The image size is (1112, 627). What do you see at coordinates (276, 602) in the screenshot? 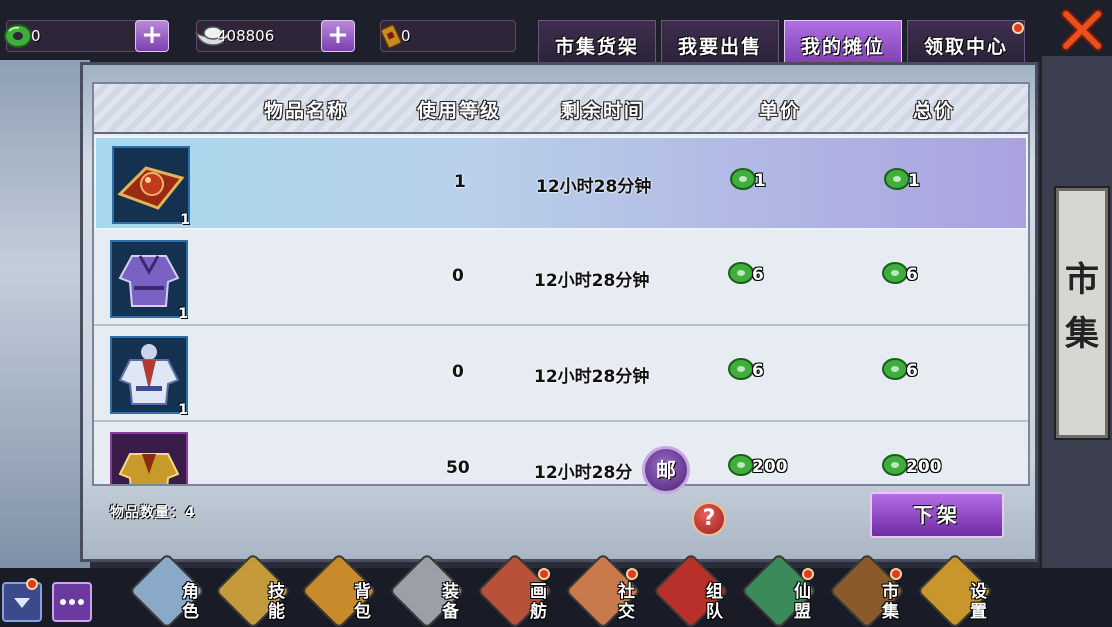
I see `menu-label: 技能` at bounding box center [276, 602].